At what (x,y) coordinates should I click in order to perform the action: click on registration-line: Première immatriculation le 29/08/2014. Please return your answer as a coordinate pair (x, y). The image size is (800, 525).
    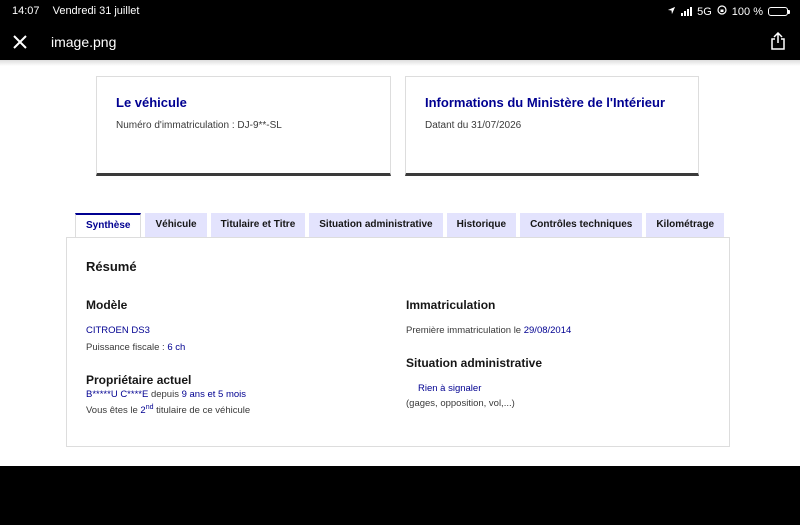
    Looking at the image, I should click on (488, 330).